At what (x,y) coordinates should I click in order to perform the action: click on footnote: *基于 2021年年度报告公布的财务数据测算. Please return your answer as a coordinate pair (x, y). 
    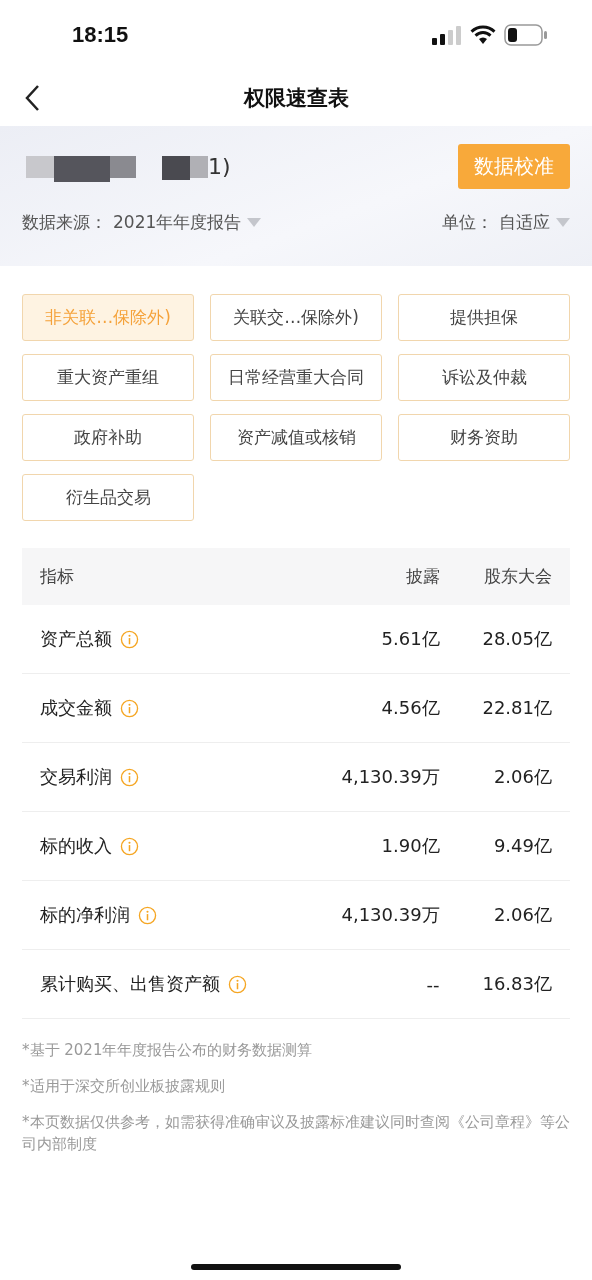
    Looking at the image, I should click on (168, 1050).